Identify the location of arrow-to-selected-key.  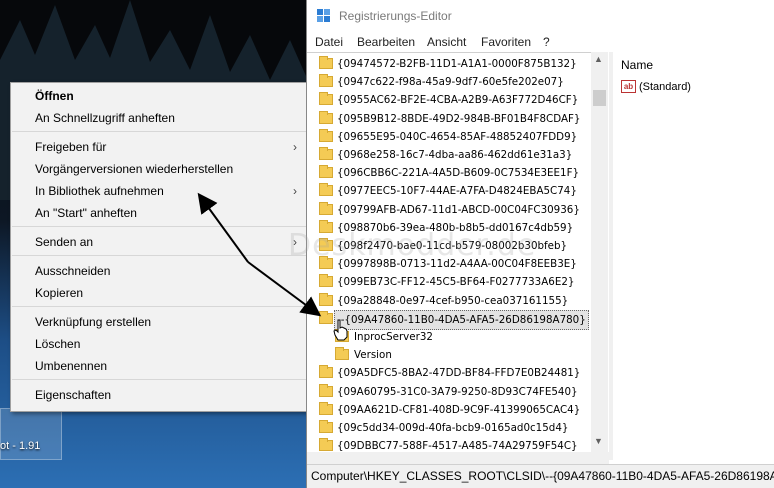
(284, 289).